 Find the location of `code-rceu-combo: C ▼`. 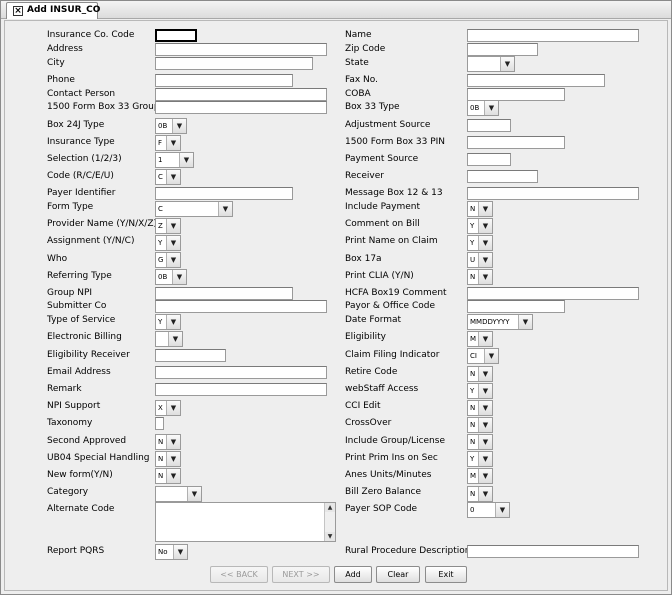

code-rceu-combo: C ▼ is located at coordinates (168, 177).